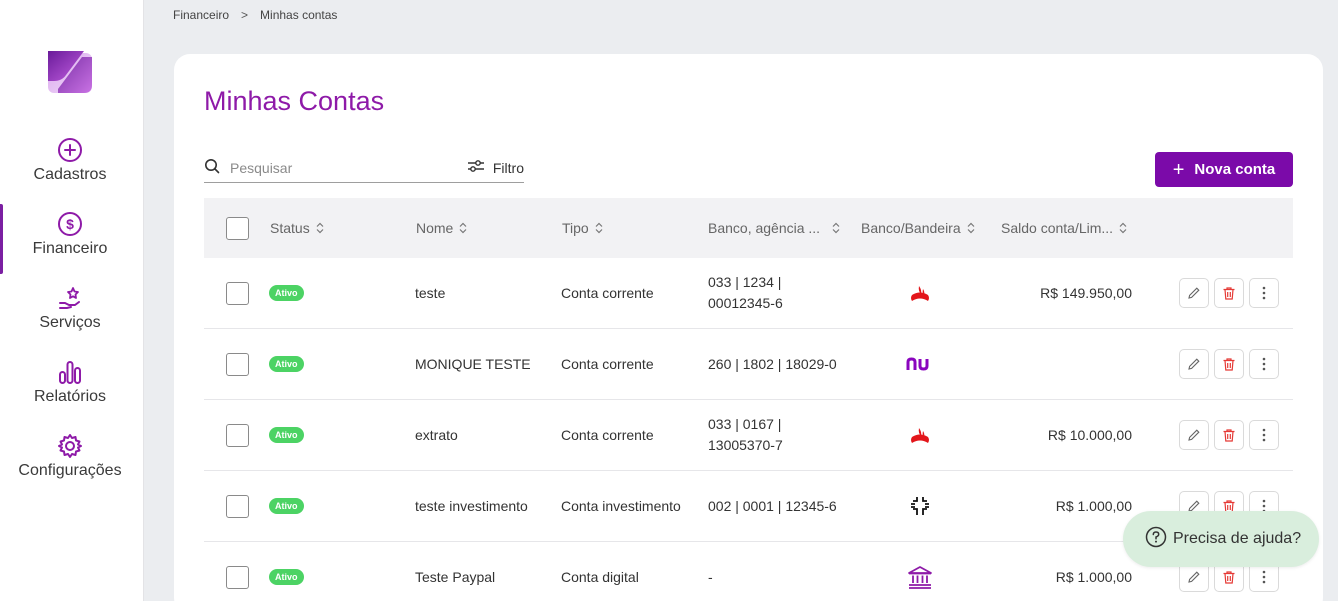  Describe the element at coordinates (70, 166) in the screenshot. I see `sidebar-item-cadastros: Cadastros` at that location.